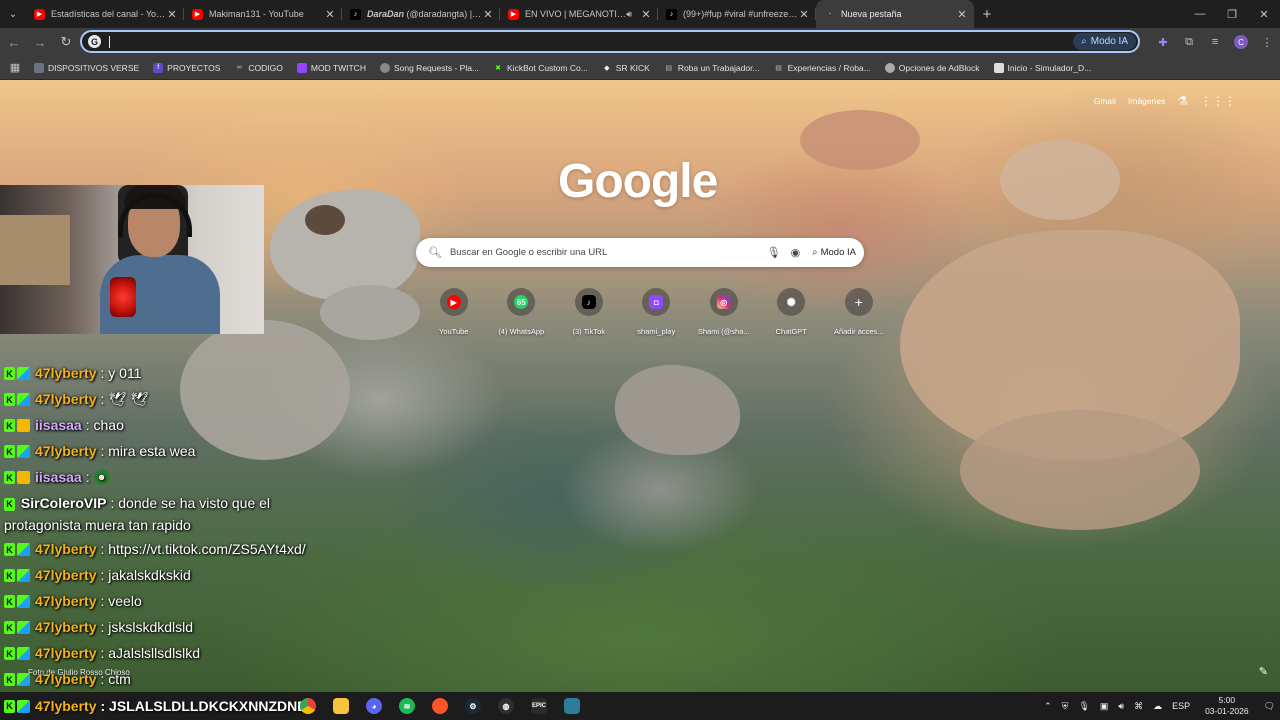 This screenshot has width=1280, height=720. I want to click on more-menu-icon: ⋮, so click(1267, 42).